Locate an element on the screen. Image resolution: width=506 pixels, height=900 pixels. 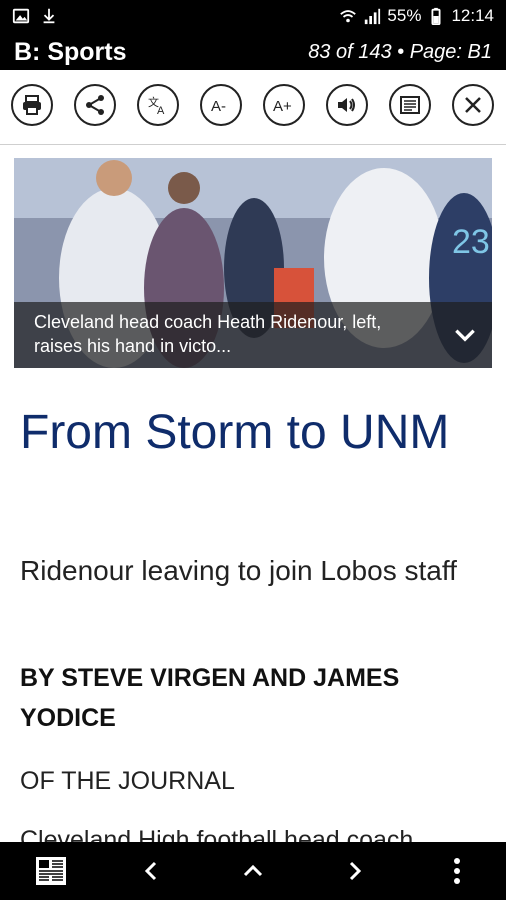
chevron-down-icon is located at coordinates (465, 335).